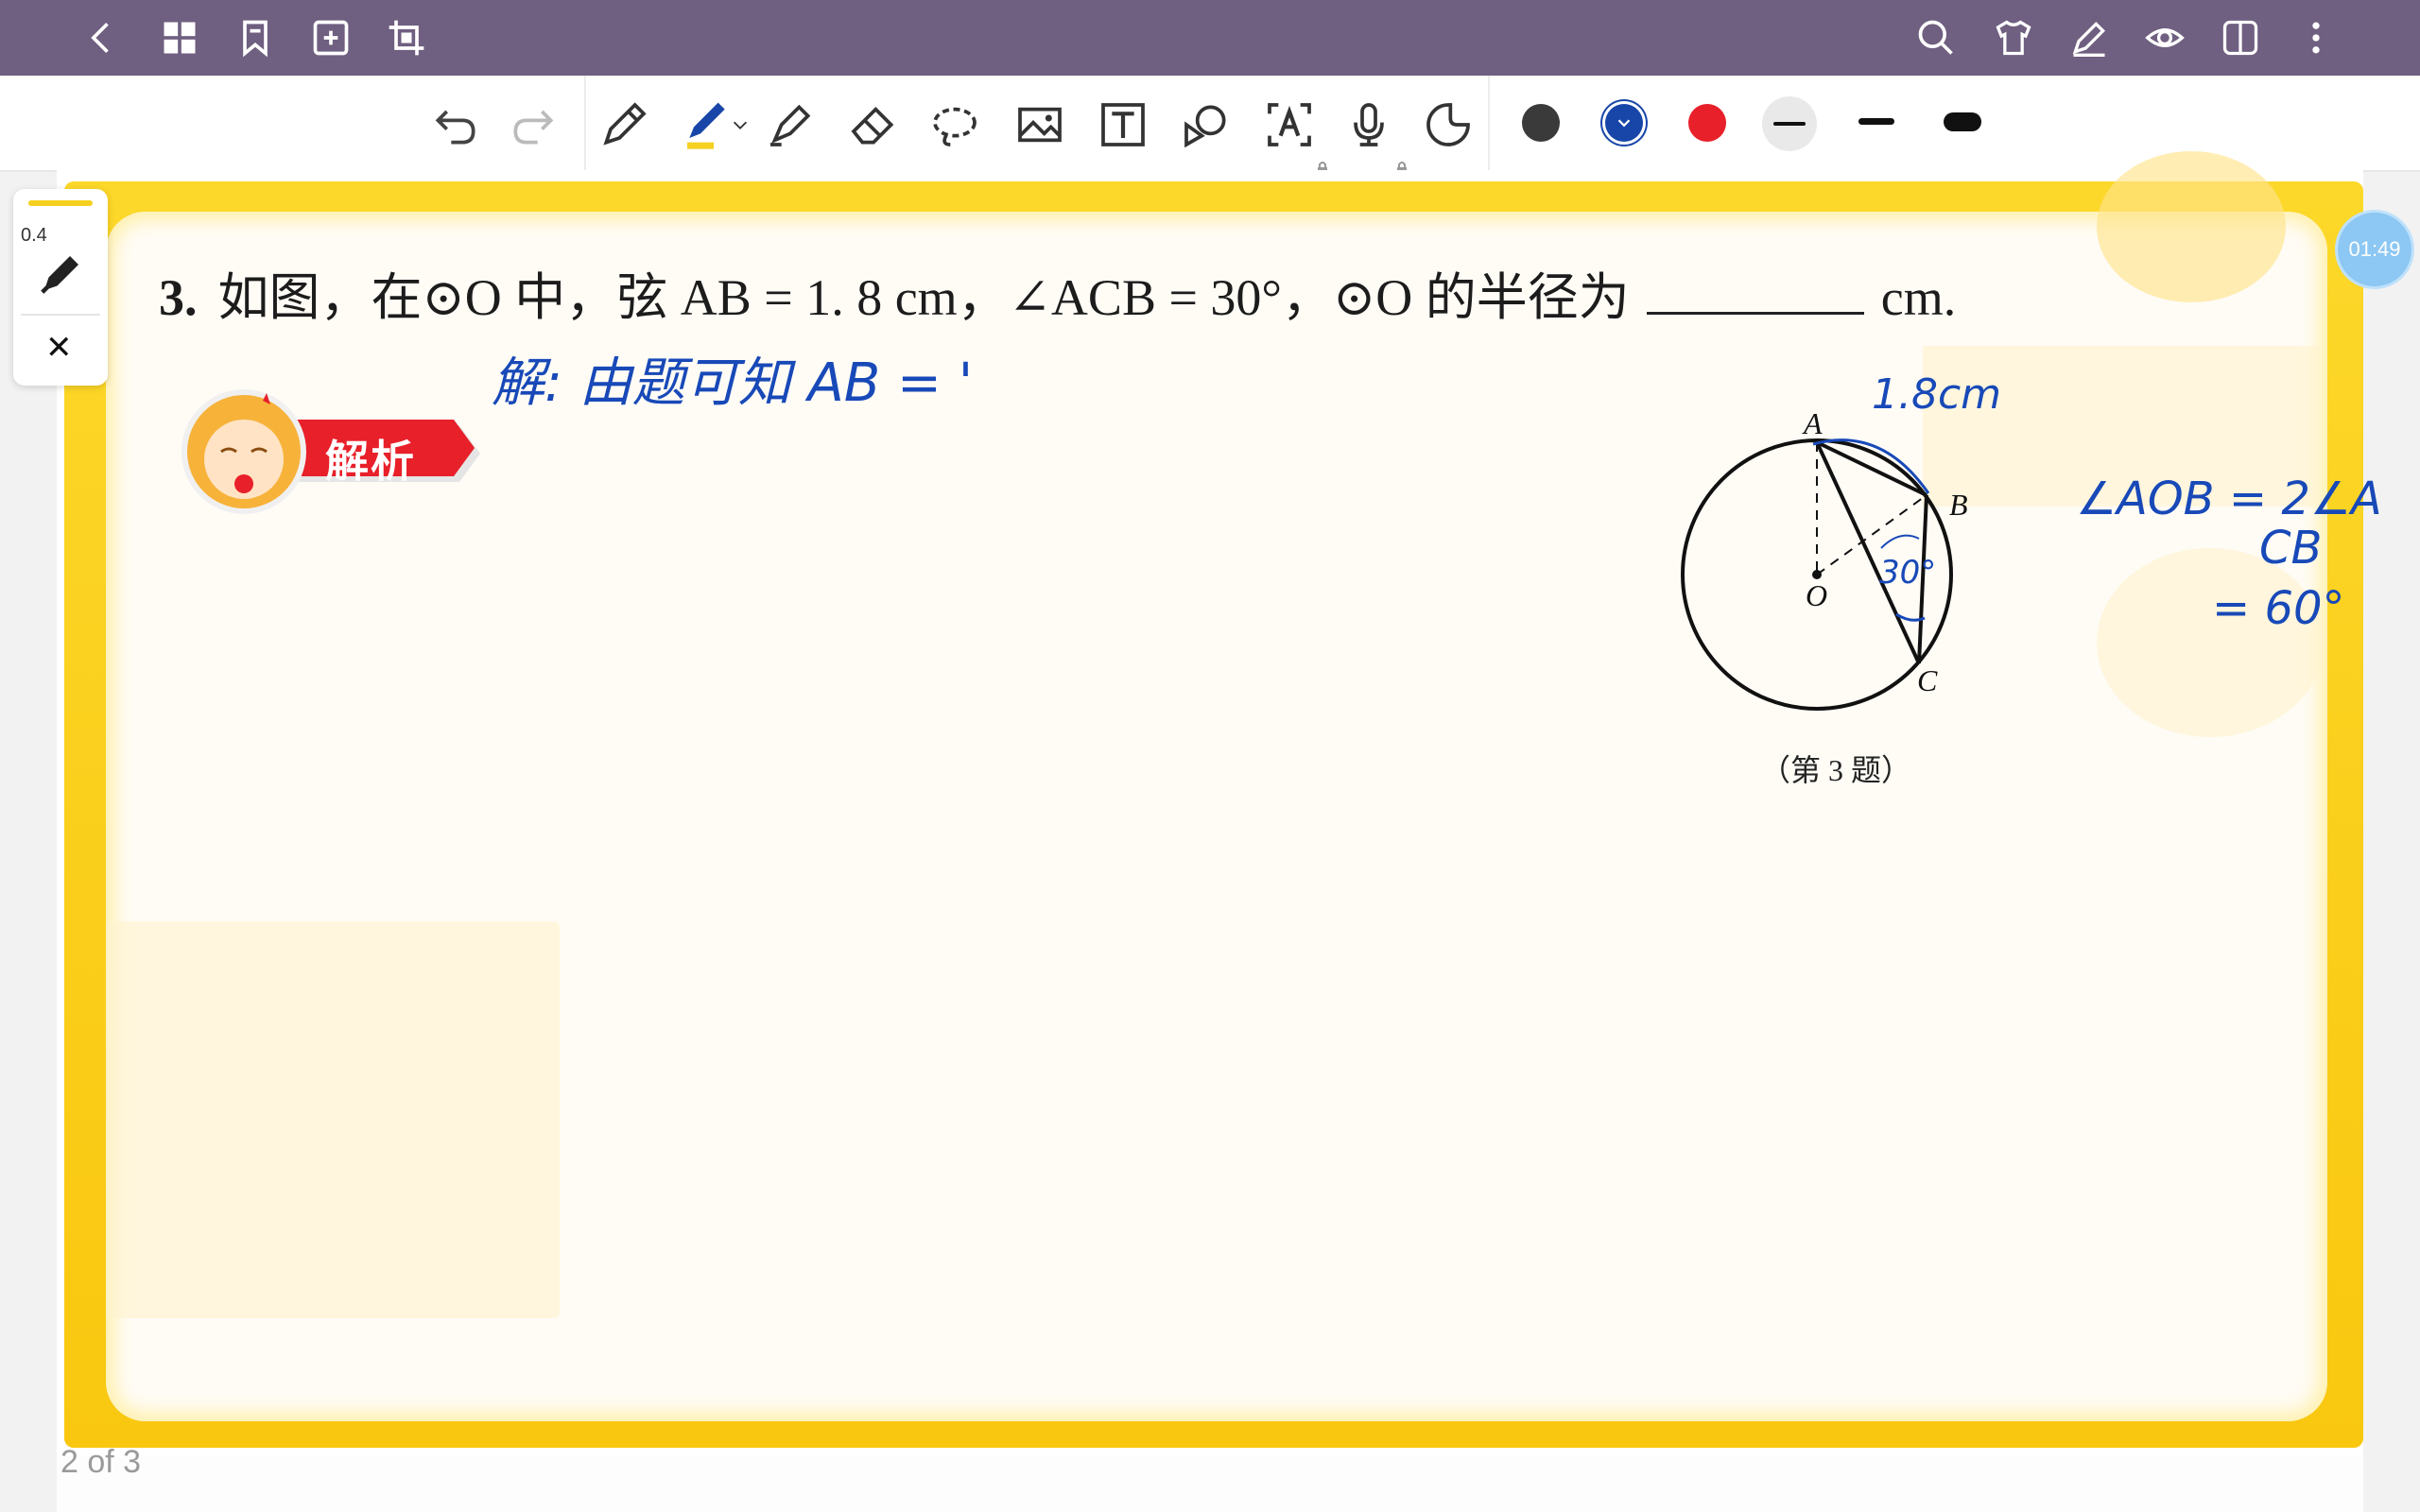  Describe the element at coordinates (61, 273) in the screenshot. I see `pen-preview-icon` at that location.